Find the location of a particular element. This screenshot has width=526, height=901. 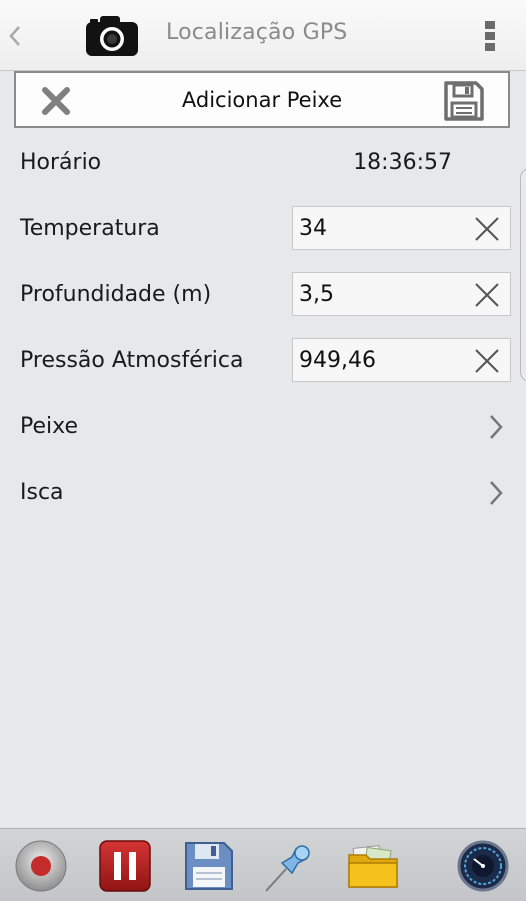

time-label: Horário is located at coordinates (61, 162).